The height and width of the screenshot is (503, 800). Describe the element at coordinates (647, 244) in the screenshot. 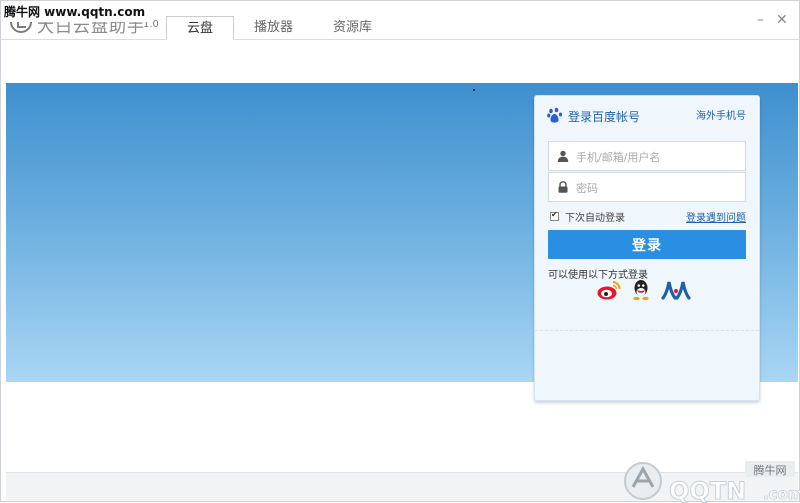

I see `login-button: 登录` at that location.